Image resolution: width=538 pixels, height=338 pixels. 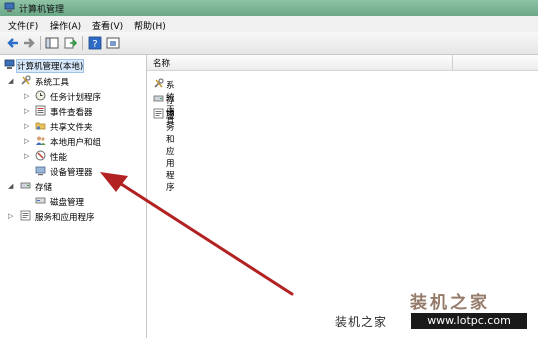 What do you see at coordinates (361, 322) in the screenshot?
I see `watermark-site-name: 装机之家` at bounding box center [361, 322].